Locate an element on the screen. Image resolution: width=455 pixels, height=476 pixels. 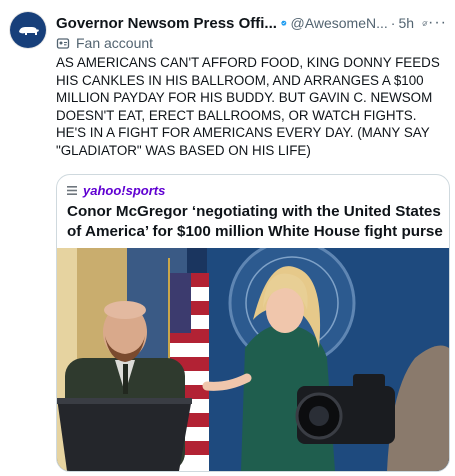
menu-icon is located at coordinates (72, 190).